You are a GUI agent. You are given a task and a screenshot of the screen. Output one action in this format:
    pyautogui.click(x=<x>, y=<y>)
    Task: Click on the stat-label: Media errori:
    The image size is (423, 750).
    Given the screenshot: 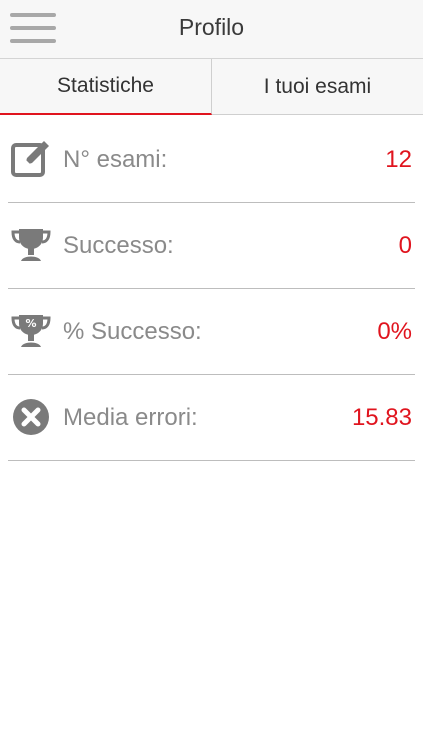 What is the action you would take?
    pyautogui.click(x=130, y=417)
    